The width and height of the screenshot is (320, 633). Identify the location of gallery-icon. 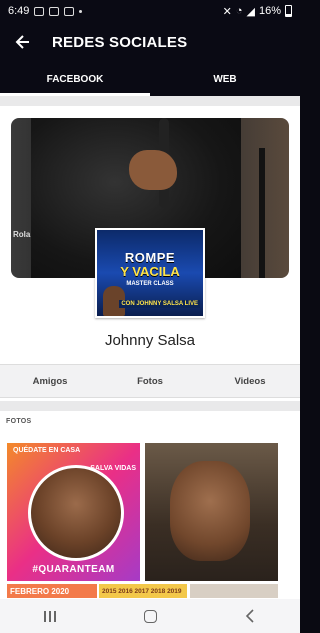
(54, 11).